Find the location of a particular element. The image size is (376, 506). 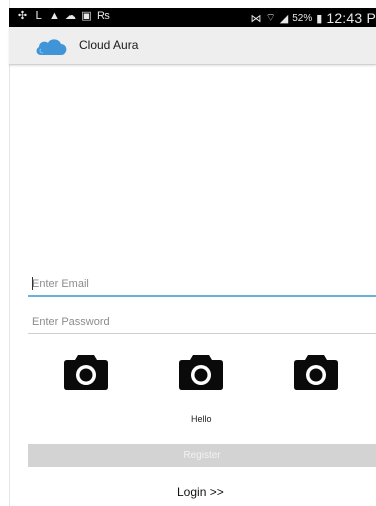

document-icon: ₨ is located at coordinates (103, 16).